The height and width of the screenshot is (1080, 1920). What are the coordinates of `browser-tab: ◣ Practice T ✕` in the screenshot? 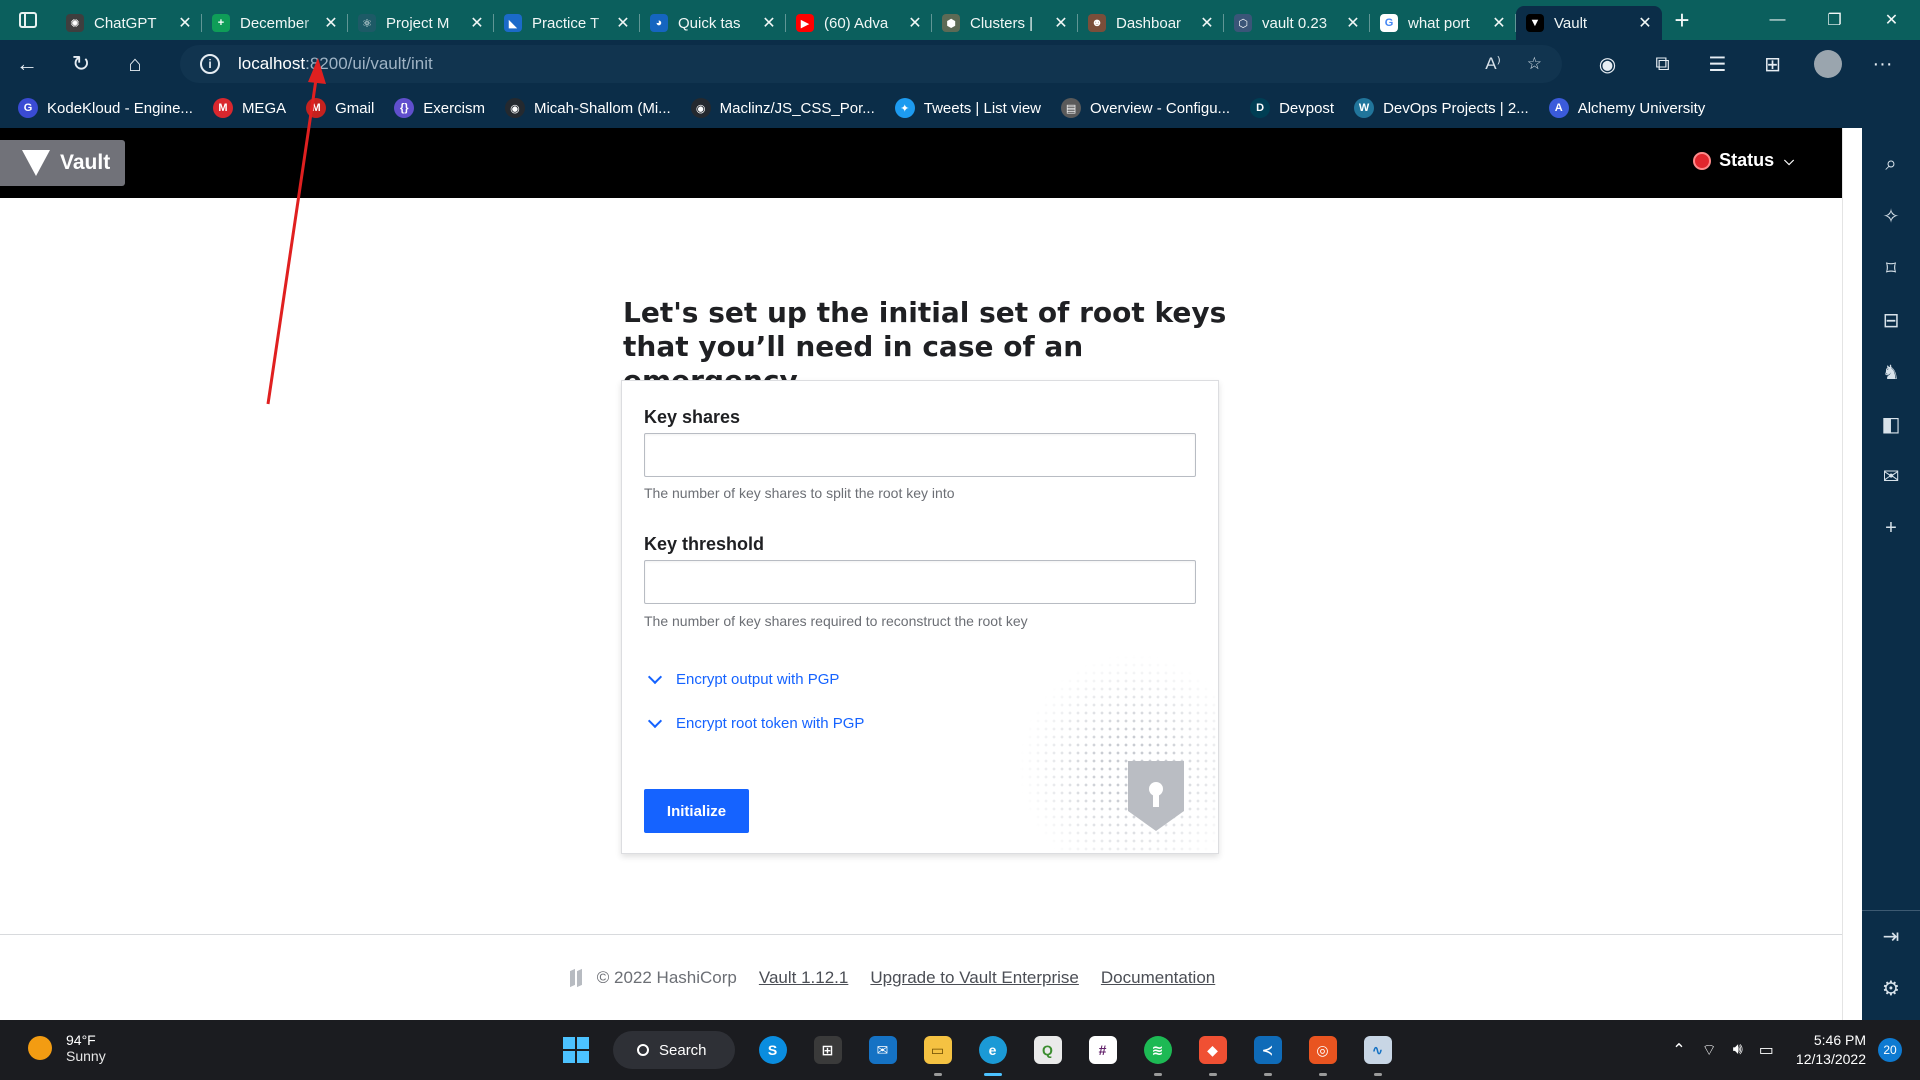 It's located at (567, 23).